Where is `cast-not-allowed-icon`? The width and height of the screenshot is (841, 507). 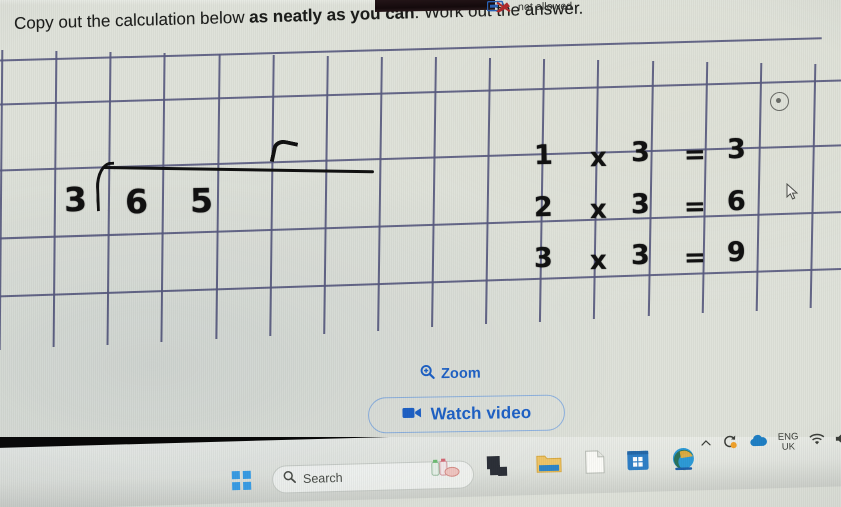
cast-not-allowed-icon is located at coordinates (499, 6).